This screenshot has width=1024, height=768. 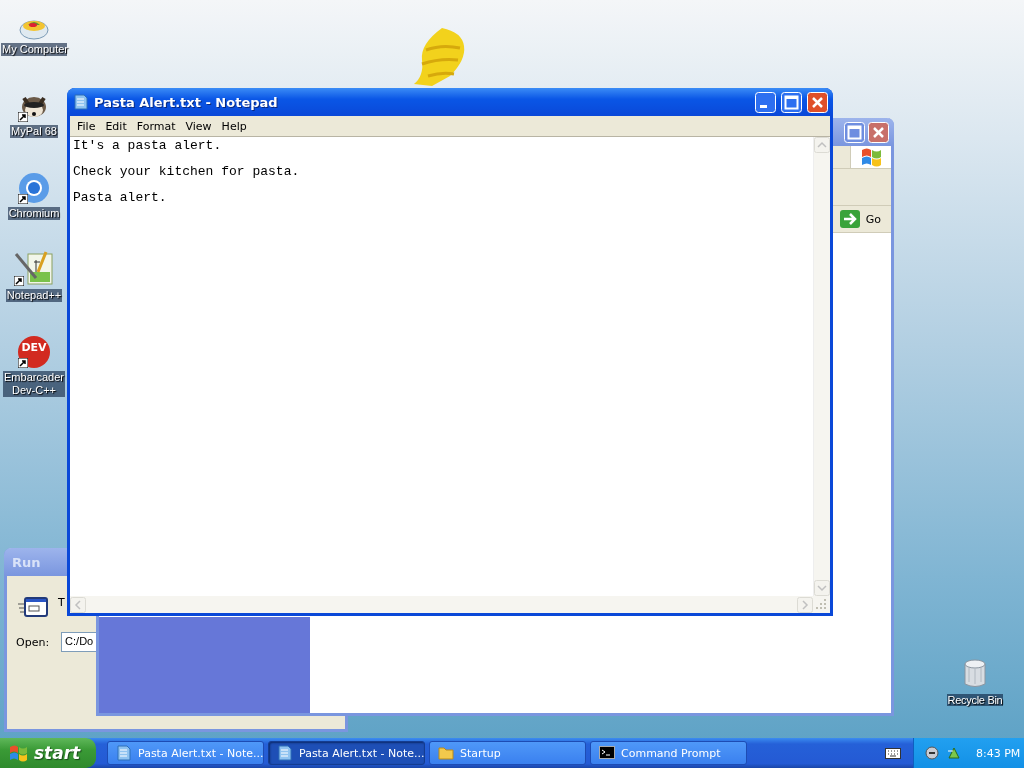 What do you see at coordinates (975, 700) in the screenshot?
I see `desktop-icon-label: Recycle Bin` at bounding box center [975, 700].